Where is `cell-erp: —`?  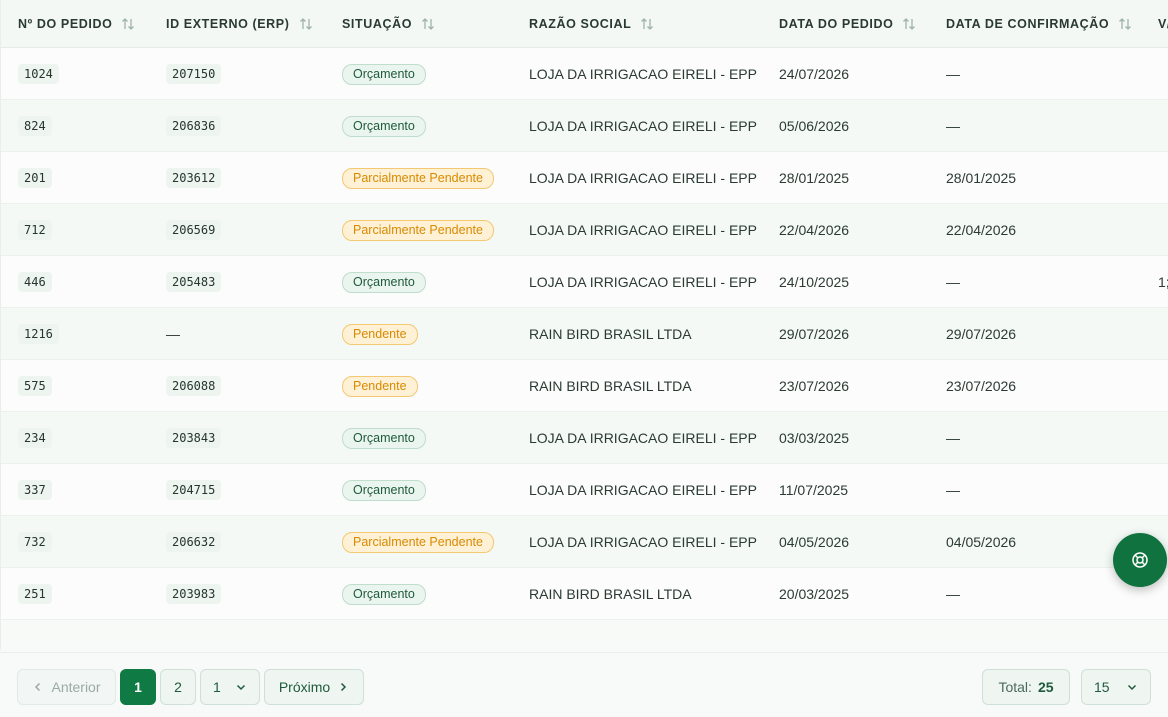
cell-erp: — is located at coordinates (173, 334).